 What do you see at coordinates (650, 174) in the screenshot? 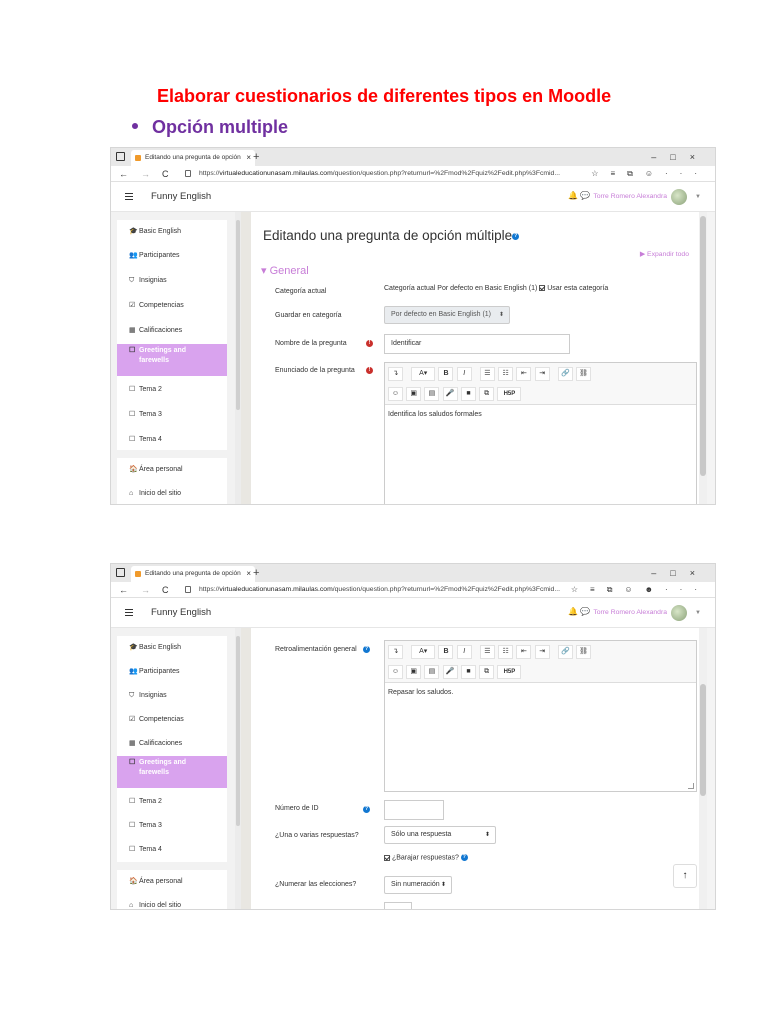
I see `browser-toolbar-icons: ☆≡⧉☺···` at bounding box center [650, 174].